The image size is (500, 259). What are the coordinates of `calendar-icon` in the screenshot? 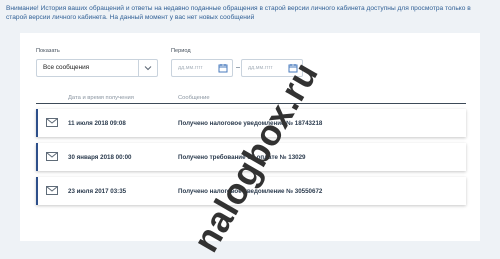 It's located at (223, 68).